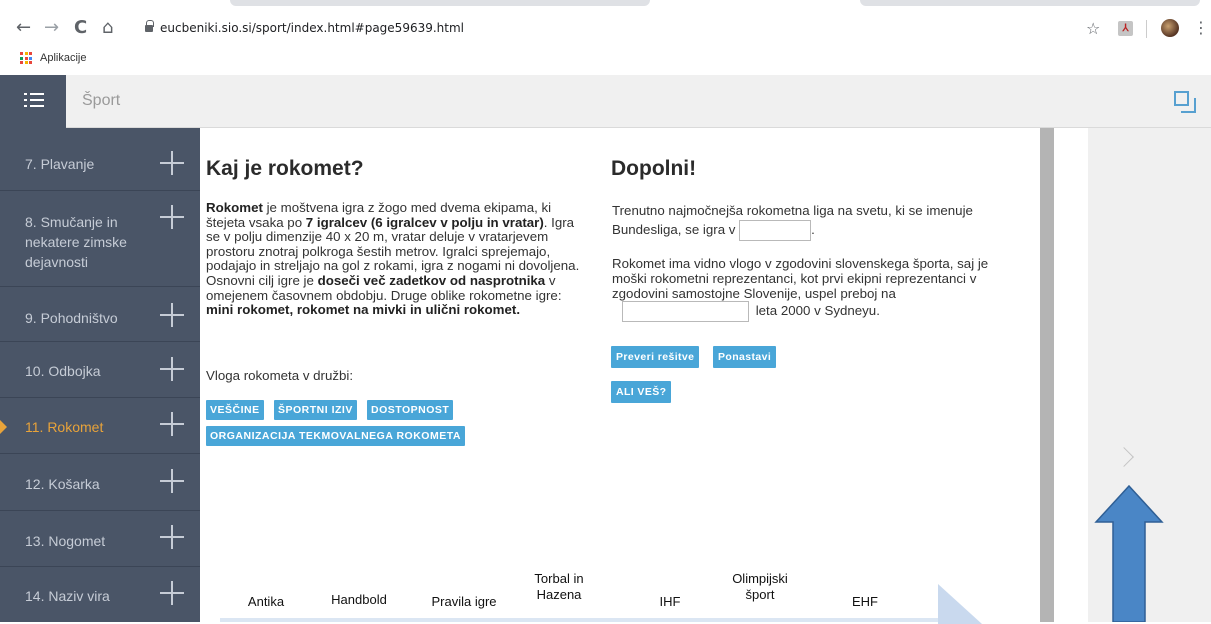 This screenshot has height=624, width=1211. I want to click on timeline-item: Antika, so click(266, 602).